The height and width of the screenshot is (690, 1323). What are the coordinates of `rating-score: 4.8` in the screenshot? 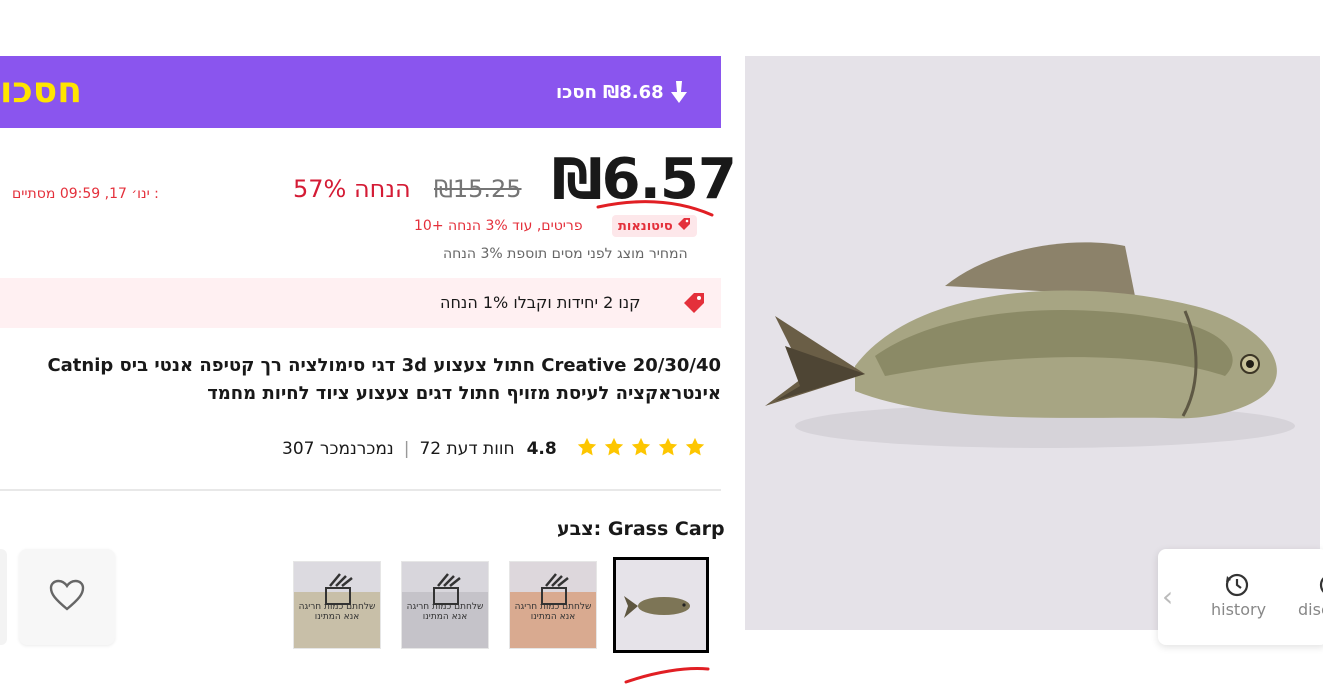 It's located at (541, 449).